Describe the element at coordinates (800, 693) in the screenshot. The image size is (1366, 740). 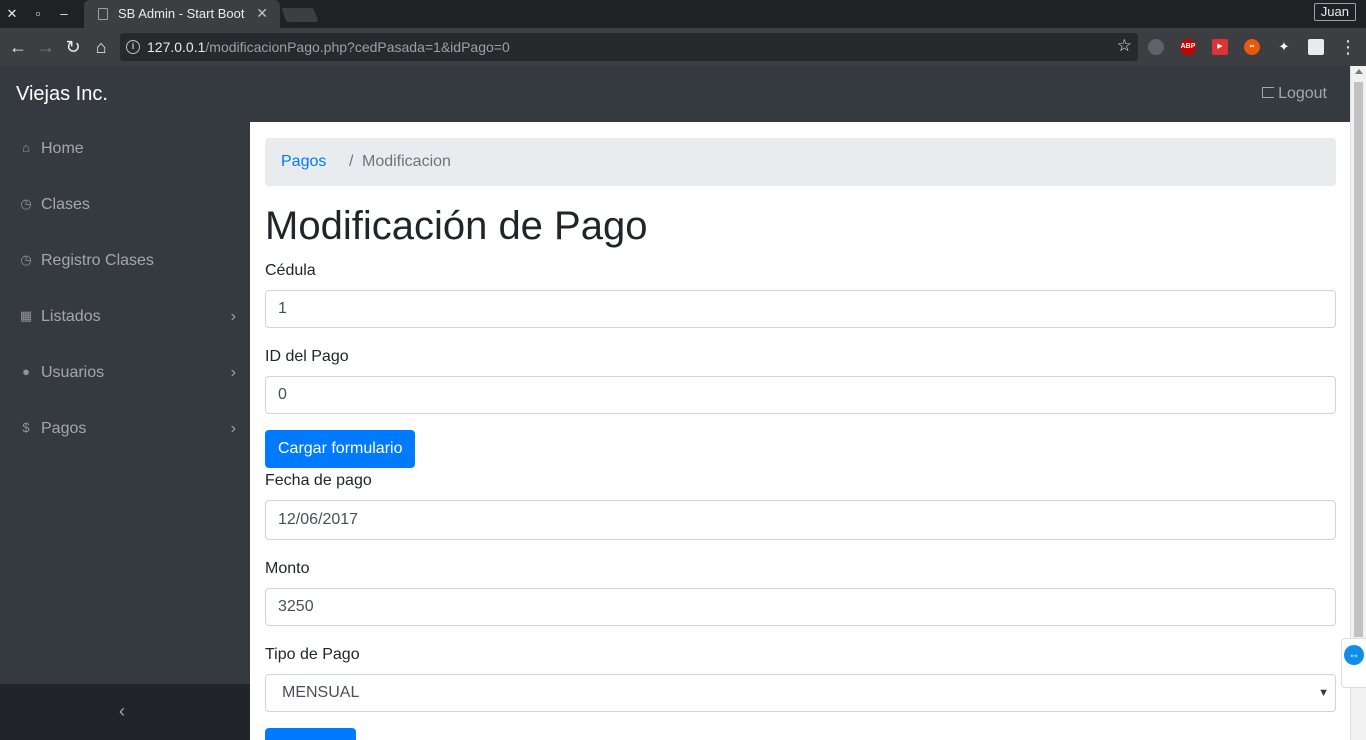
I see `tipo-pago-select: MENSUAL ▼` at that location.